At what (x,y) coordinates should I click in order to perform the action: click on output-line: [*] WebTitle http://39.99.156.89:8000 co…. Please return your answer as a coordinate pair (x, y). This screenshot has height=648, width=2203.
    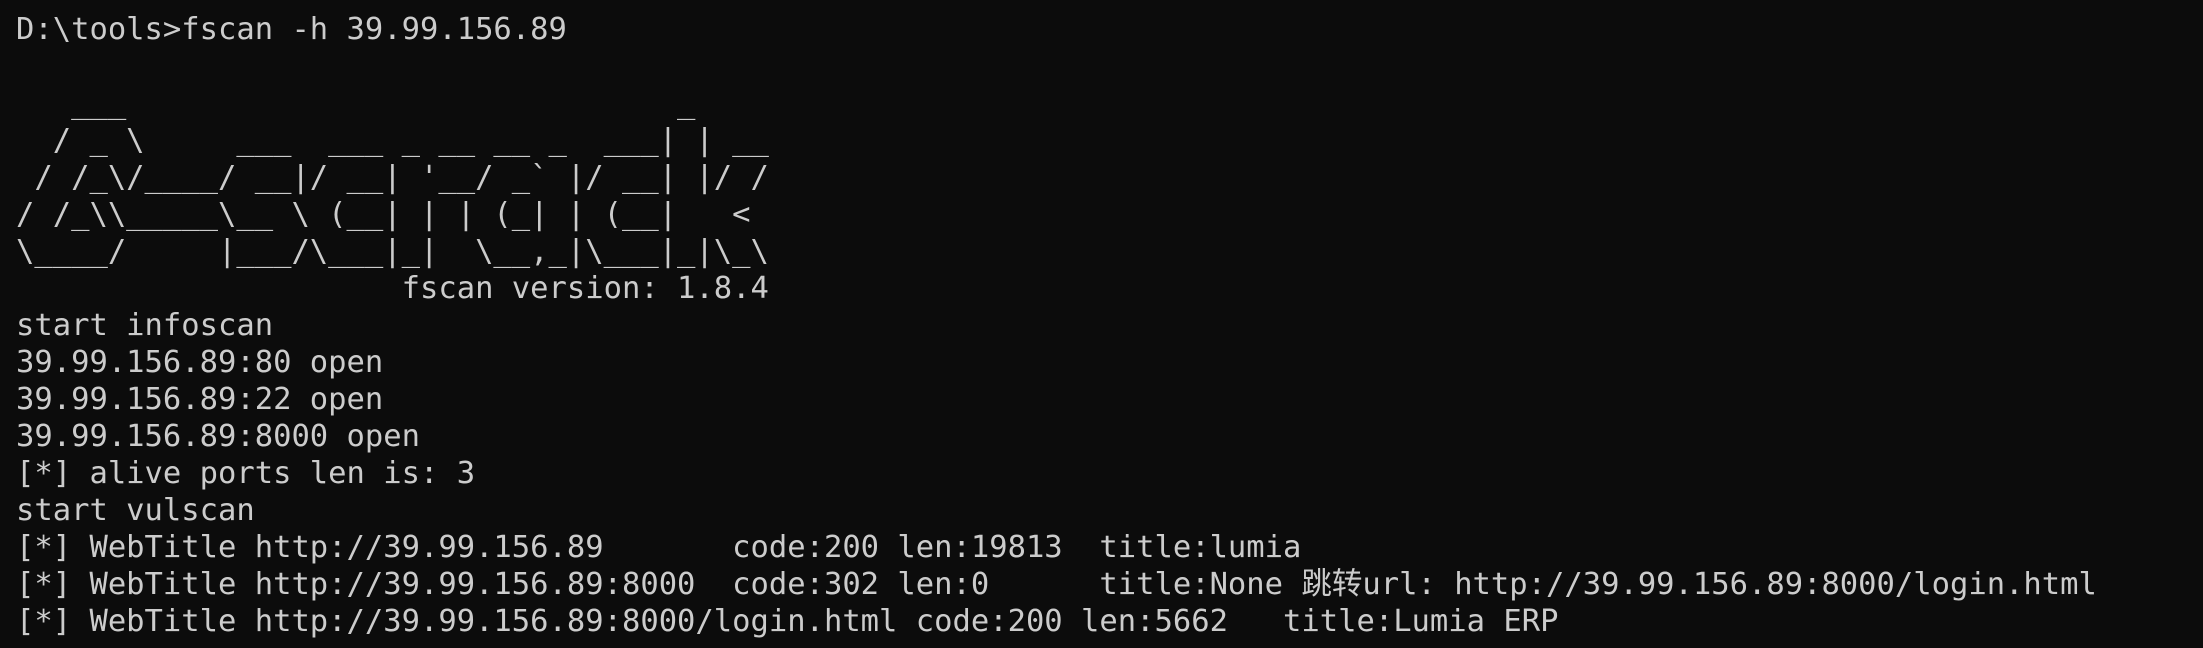
    Looking at the image, I should click on (1056, 584).